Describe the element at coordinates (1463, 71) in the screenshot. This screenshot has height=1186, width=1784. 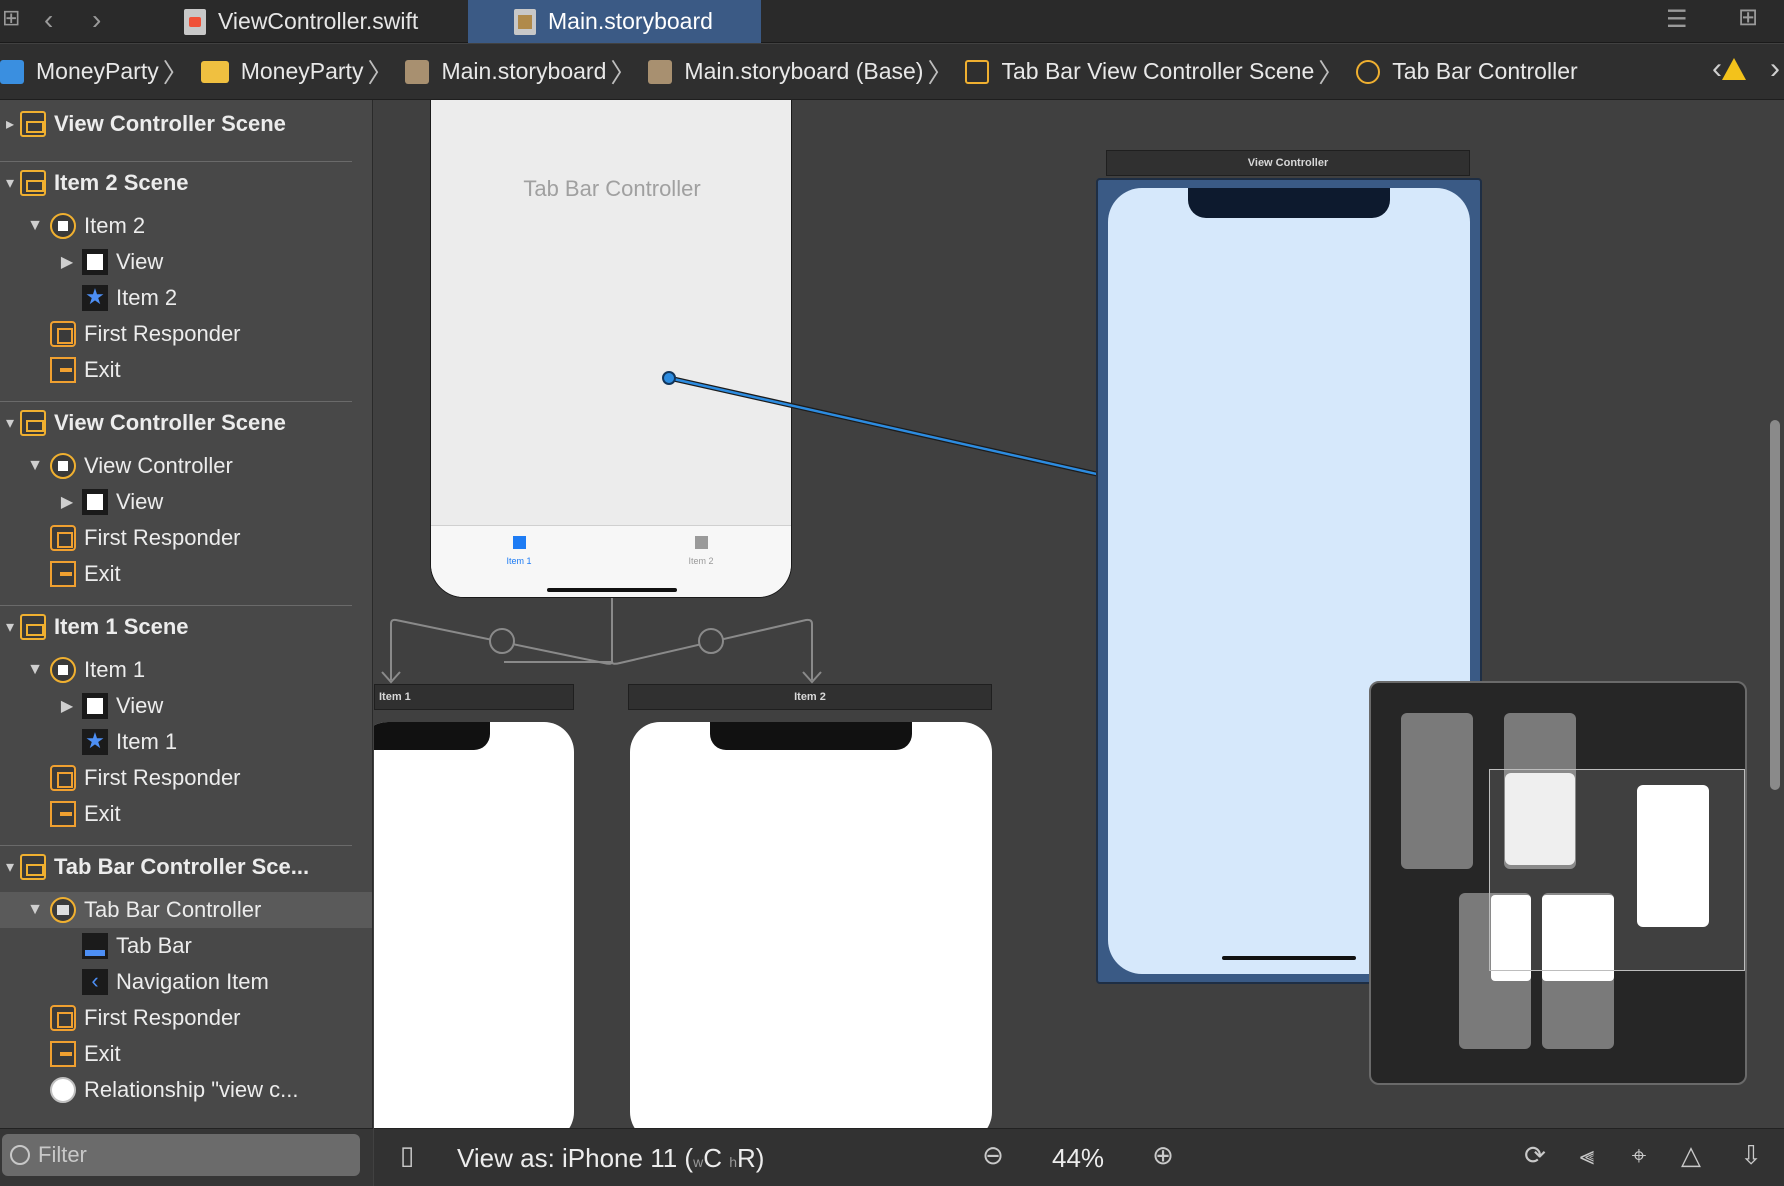
I see `breadcrumb-item: Tab Bar Controller` at that location.